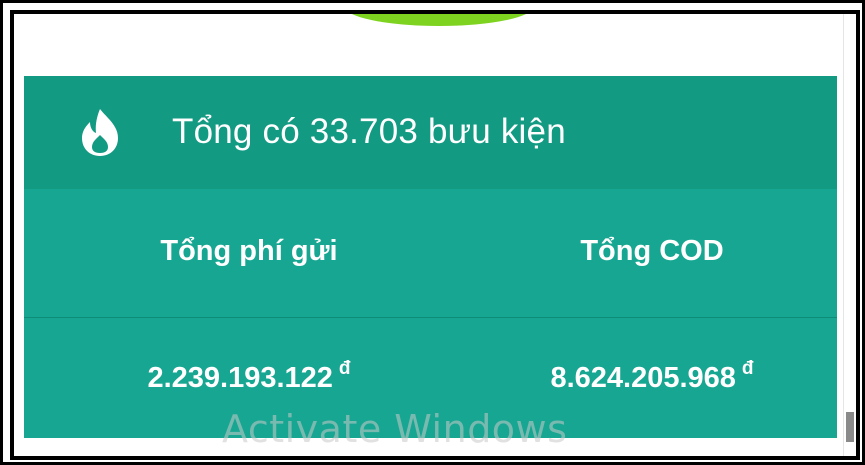  I want to click on scrollbar-thumb, so click(850, 427).